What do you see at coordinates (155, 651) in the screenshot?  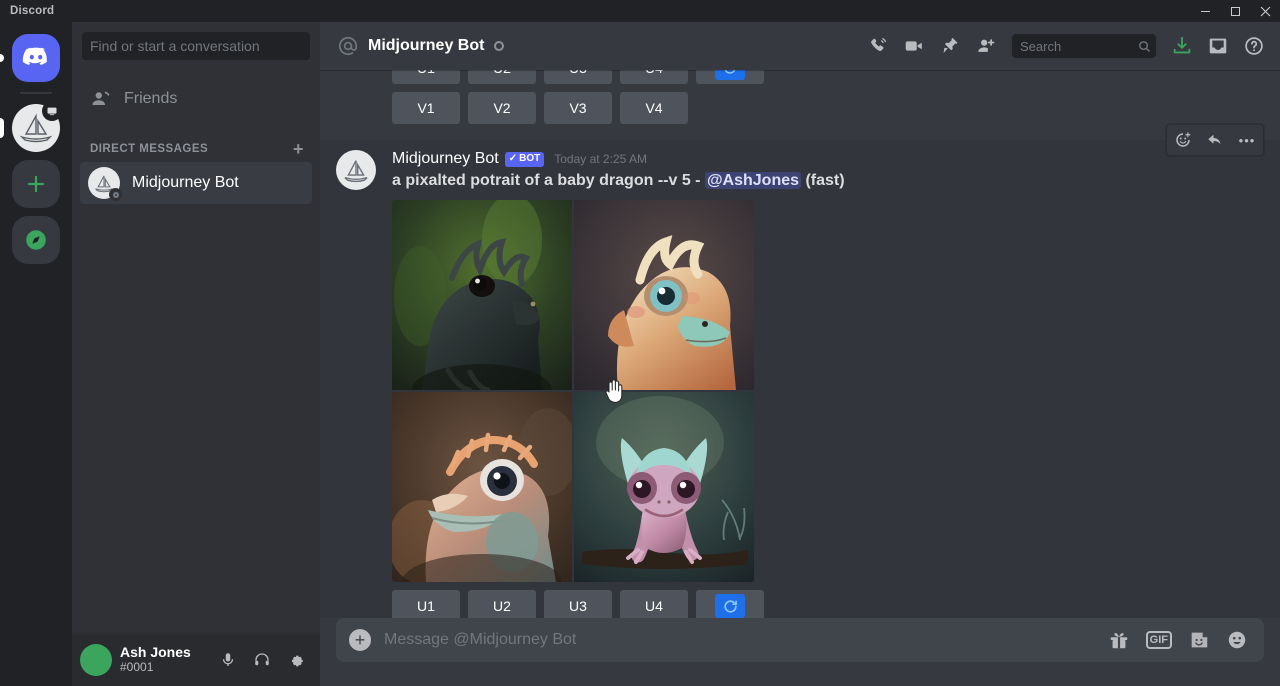 I see `user-name: Ash Jones` at bounding box center [155, 651].